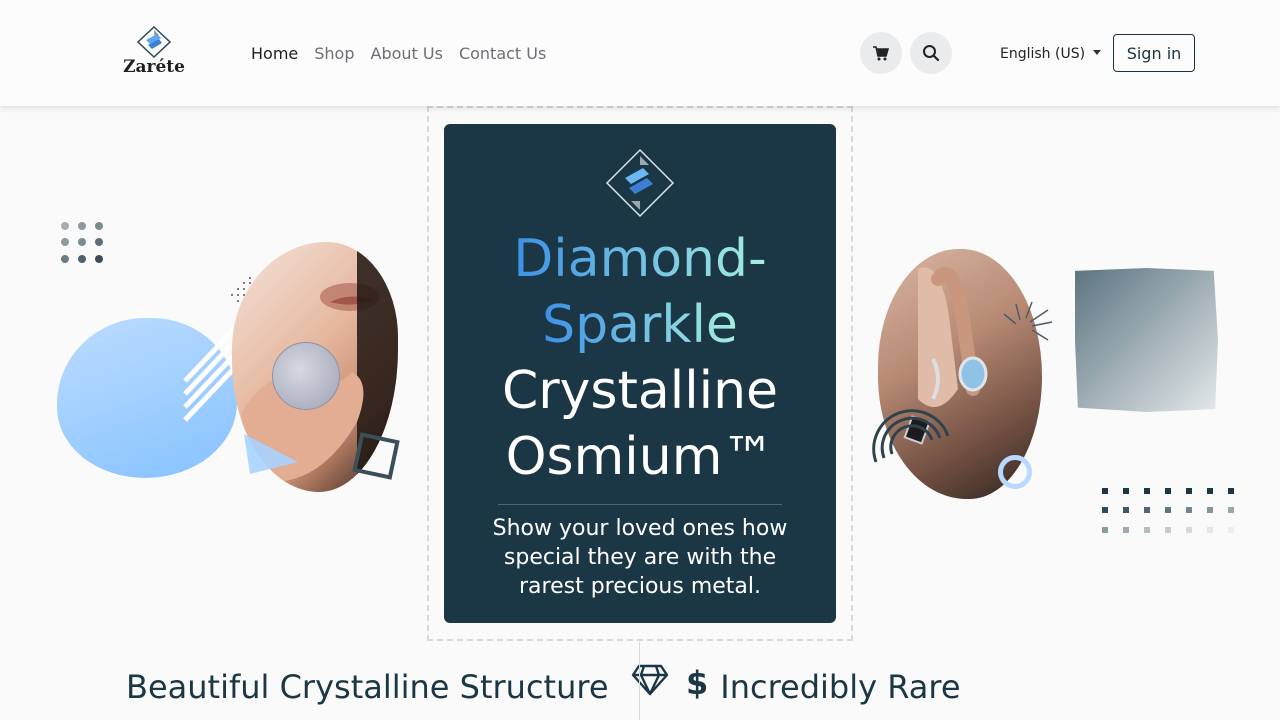 This screenshot has width=1280, height=720. Describe the element at coordinates (697, 683) in the screenshot. I see `dollar-icon: $` at that location.